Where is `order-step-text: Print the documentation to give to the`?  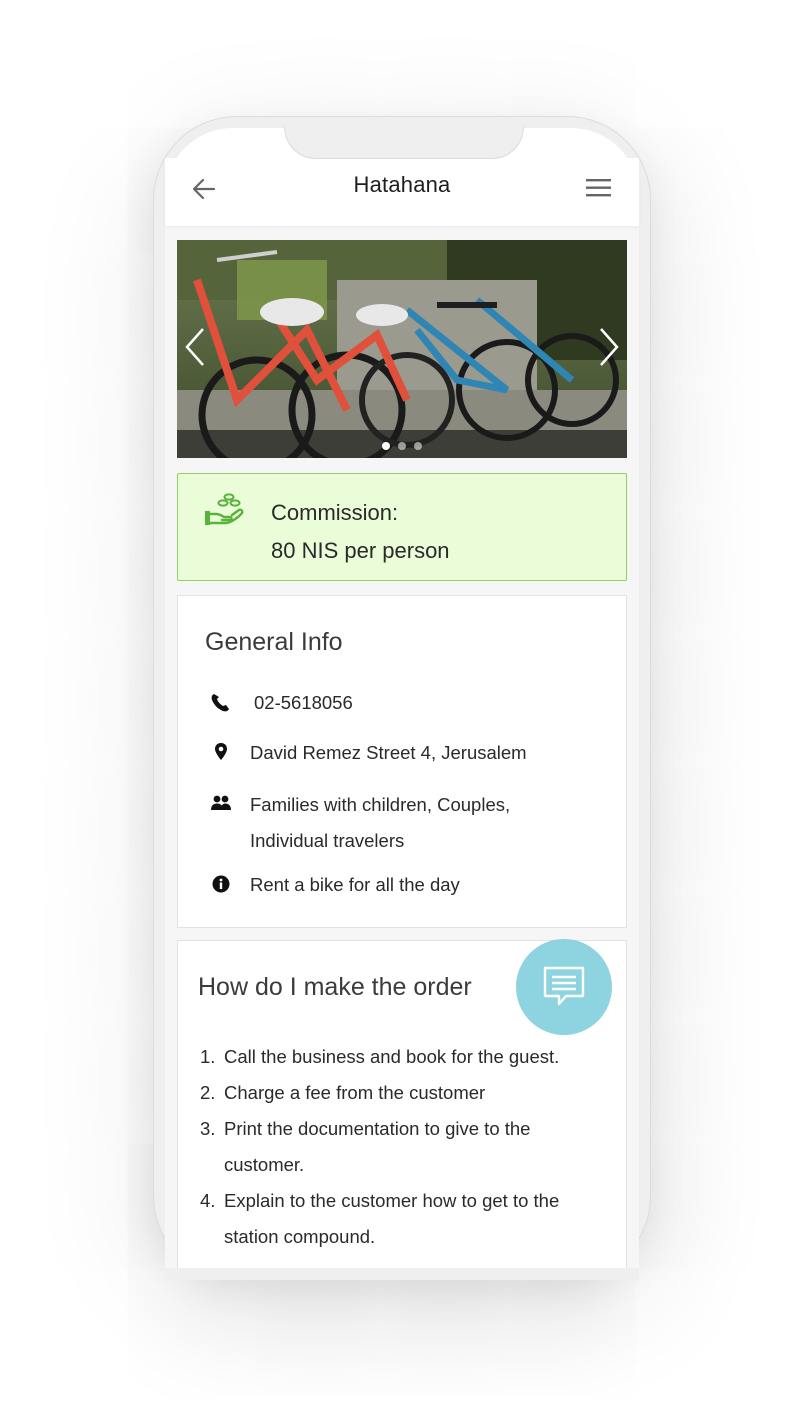 order-step-text: Print the documentation to give to the is located at coordinates (377, 1128).